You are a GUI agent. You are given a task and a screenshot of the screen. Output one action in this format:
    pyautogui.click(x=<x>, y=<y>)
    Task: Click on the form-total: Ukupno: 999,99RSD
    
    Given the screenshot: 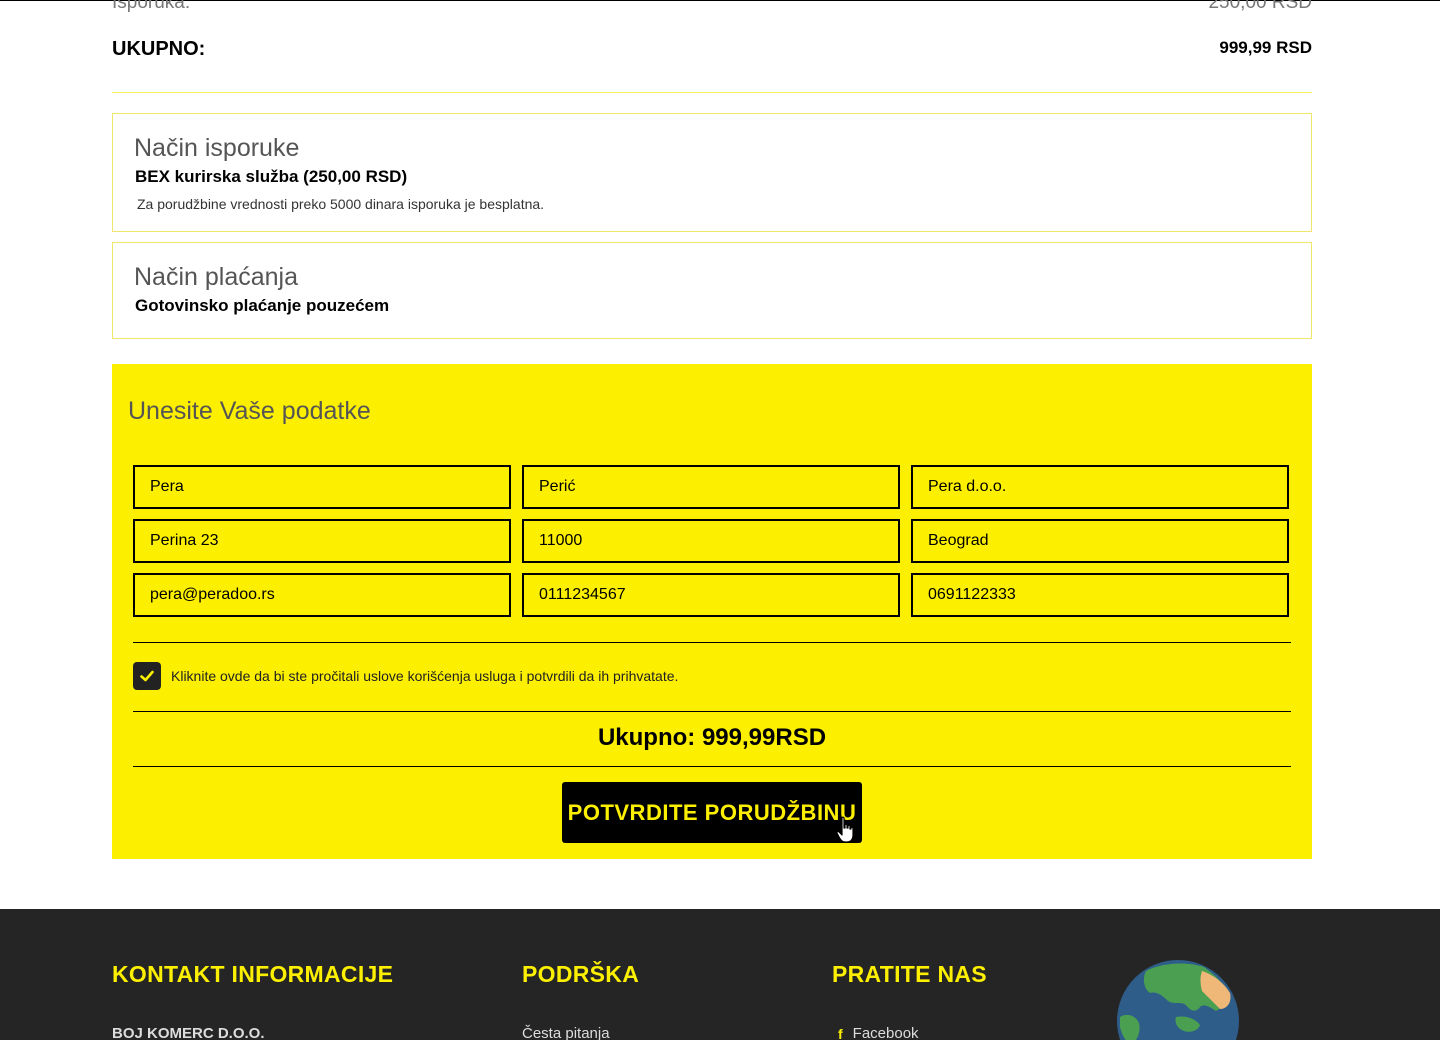 What is the action you would take?
    pyautogui.click(x=712, y=737)
    